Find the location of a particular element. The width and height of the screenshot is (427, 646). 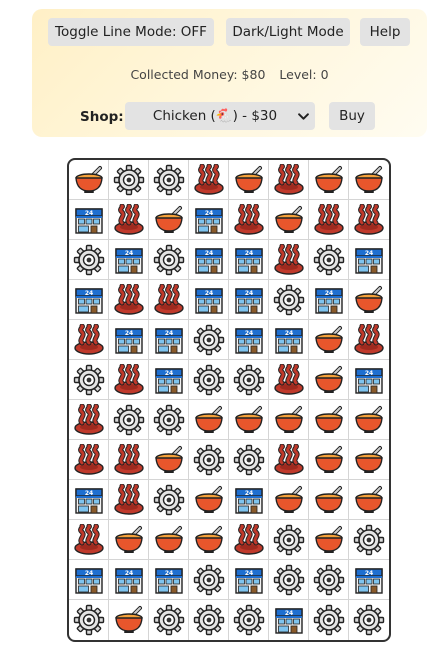

buy-button: Buy is located at coordinates (352, 116).